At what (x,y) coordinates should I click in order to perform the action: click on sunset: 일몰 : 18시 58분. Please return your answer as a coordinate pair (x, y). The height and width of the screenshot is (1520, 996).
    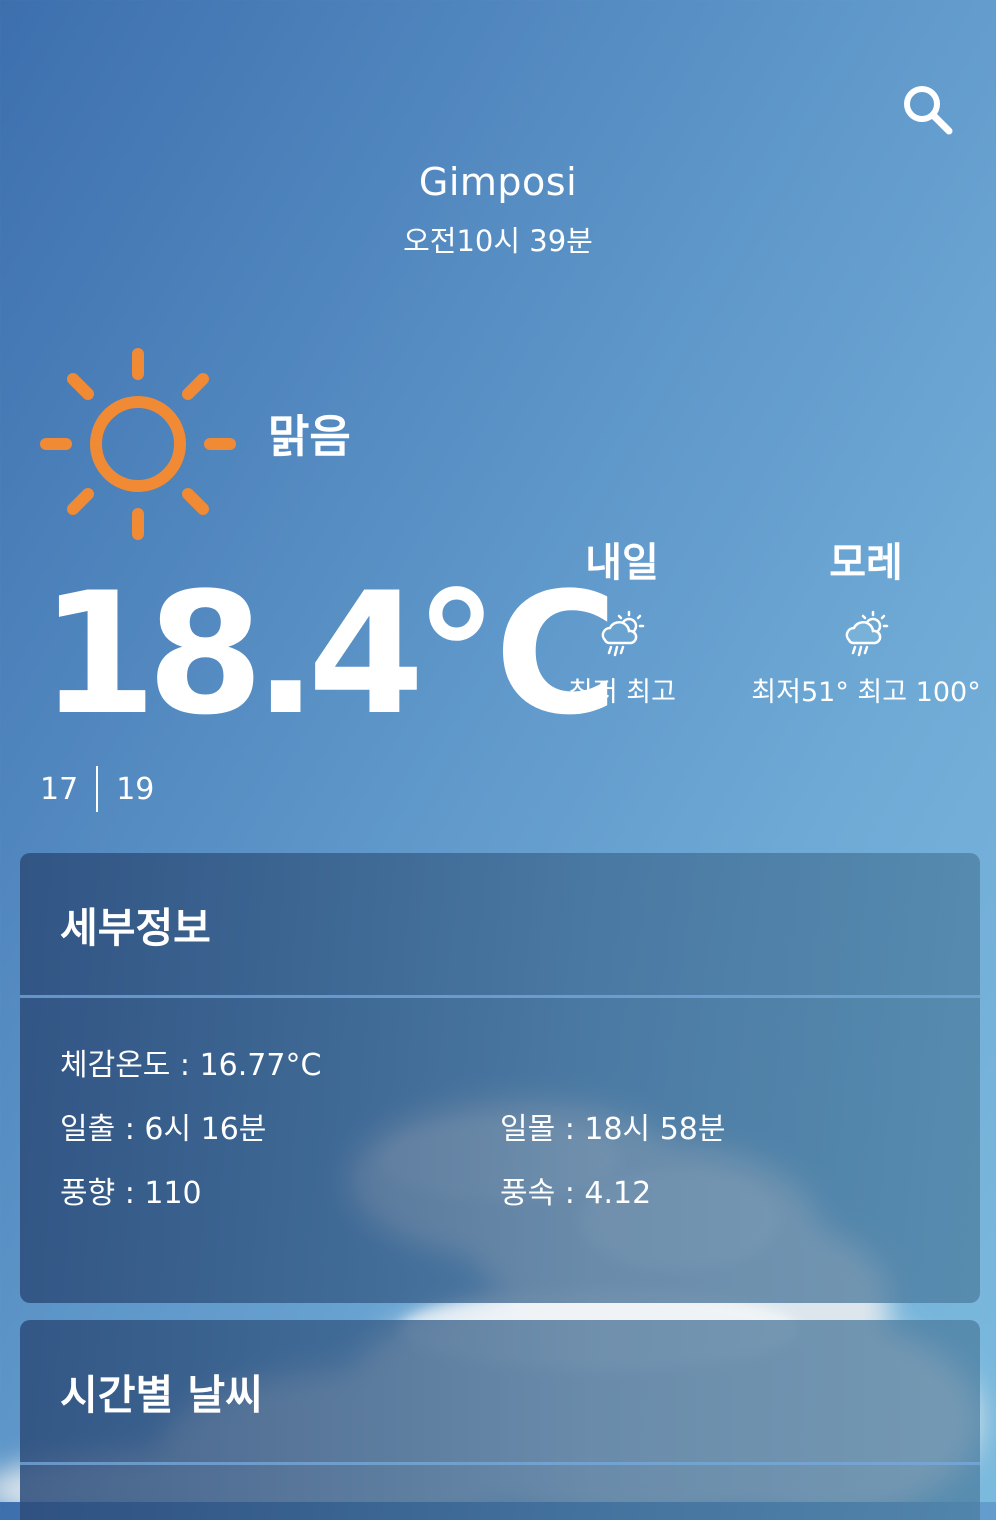
    Looking at the image, I should click on (613, 1129).